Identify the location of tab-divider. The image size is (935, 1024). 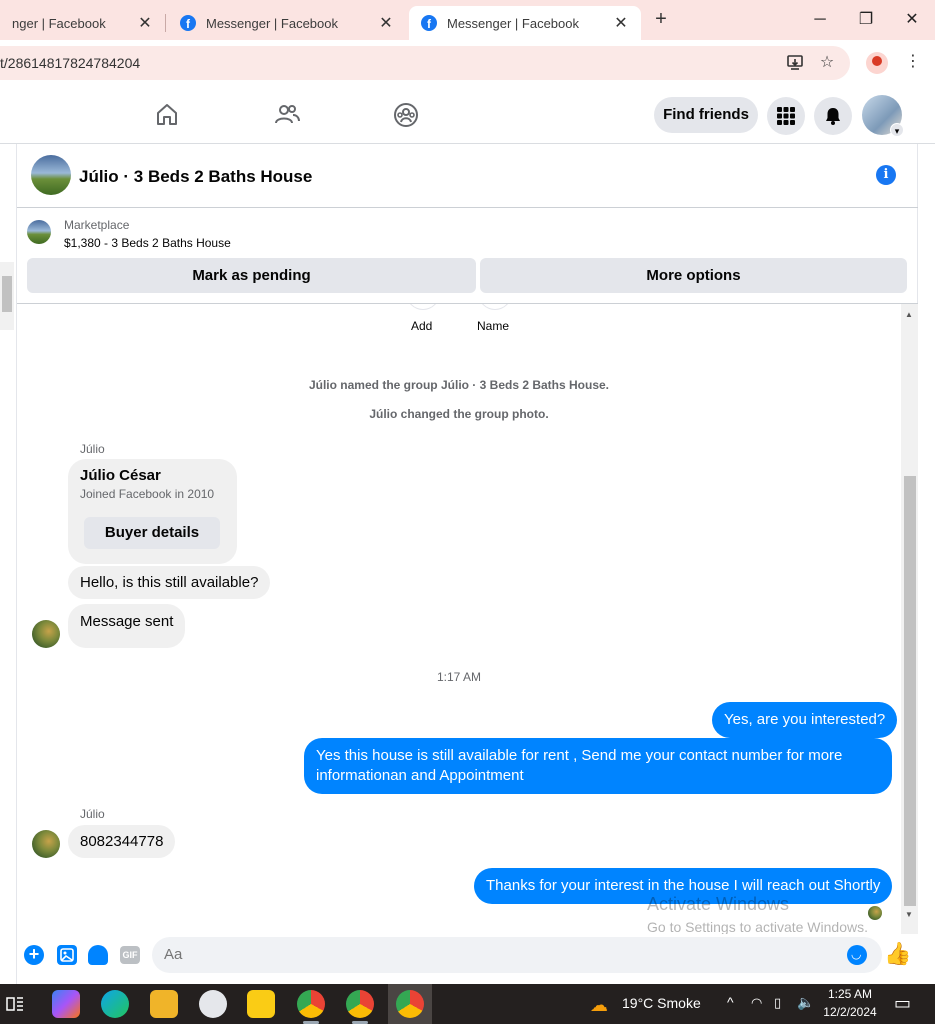
(165, 23).